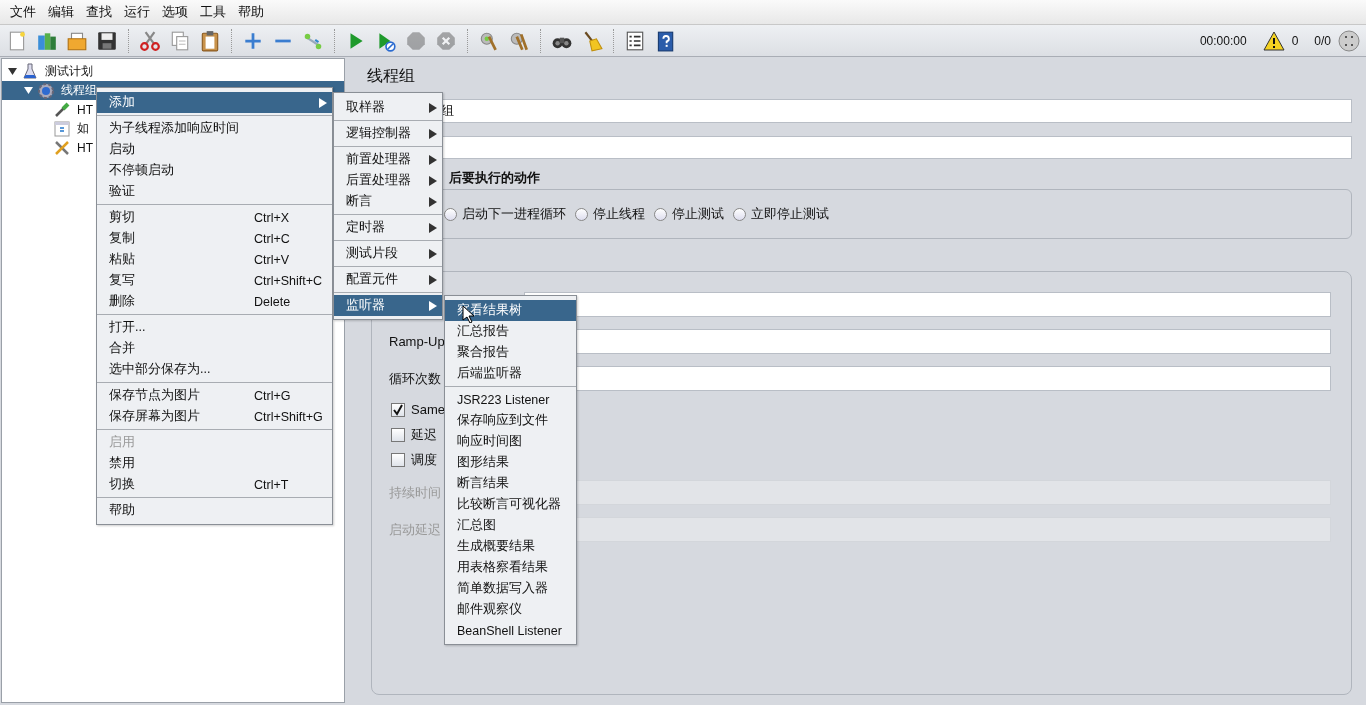 This screenshot has width=1366, height=705. I want to click on field-label: 持续时间, so click(415, 492).